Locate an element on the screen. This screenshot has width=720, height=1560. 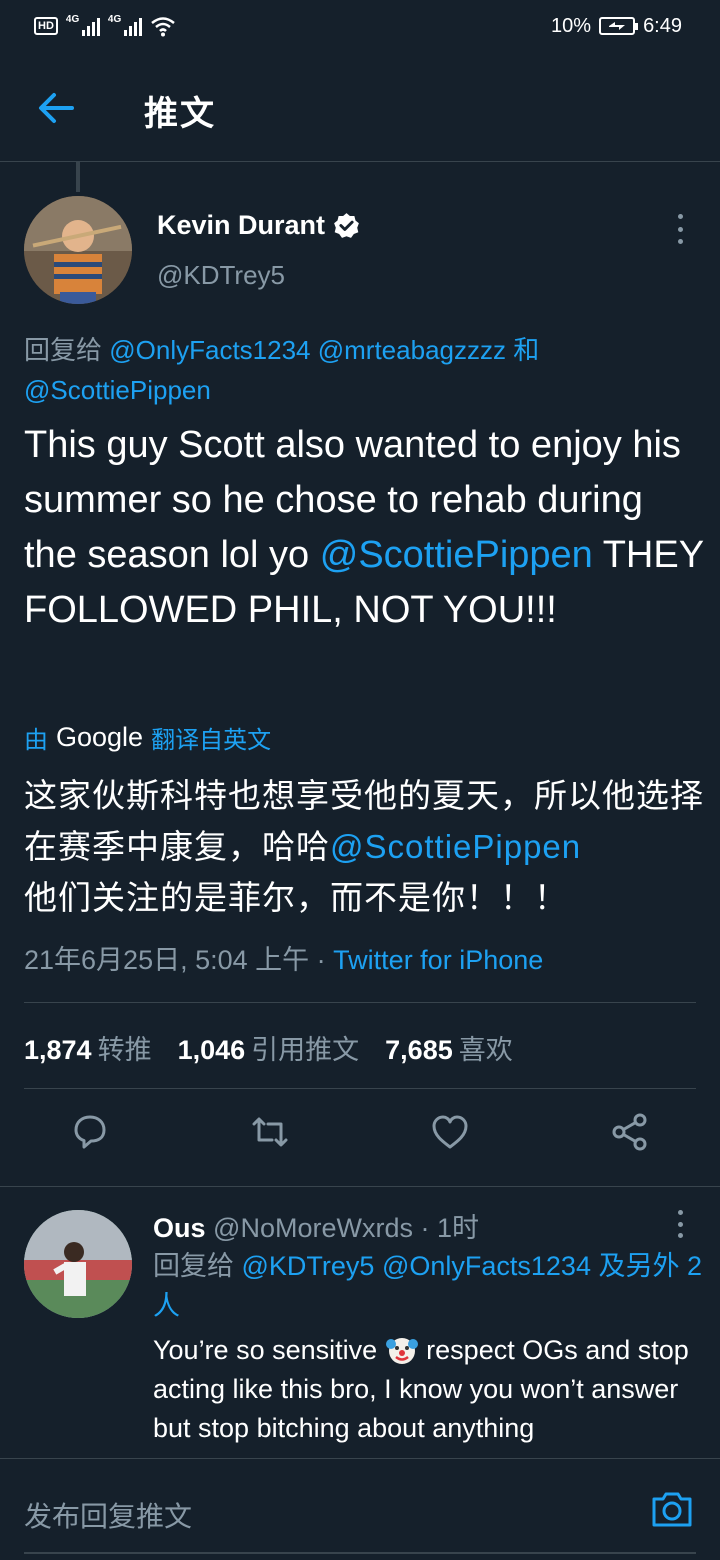
translate-prefix: 由 is located at coordinates (36, 740).